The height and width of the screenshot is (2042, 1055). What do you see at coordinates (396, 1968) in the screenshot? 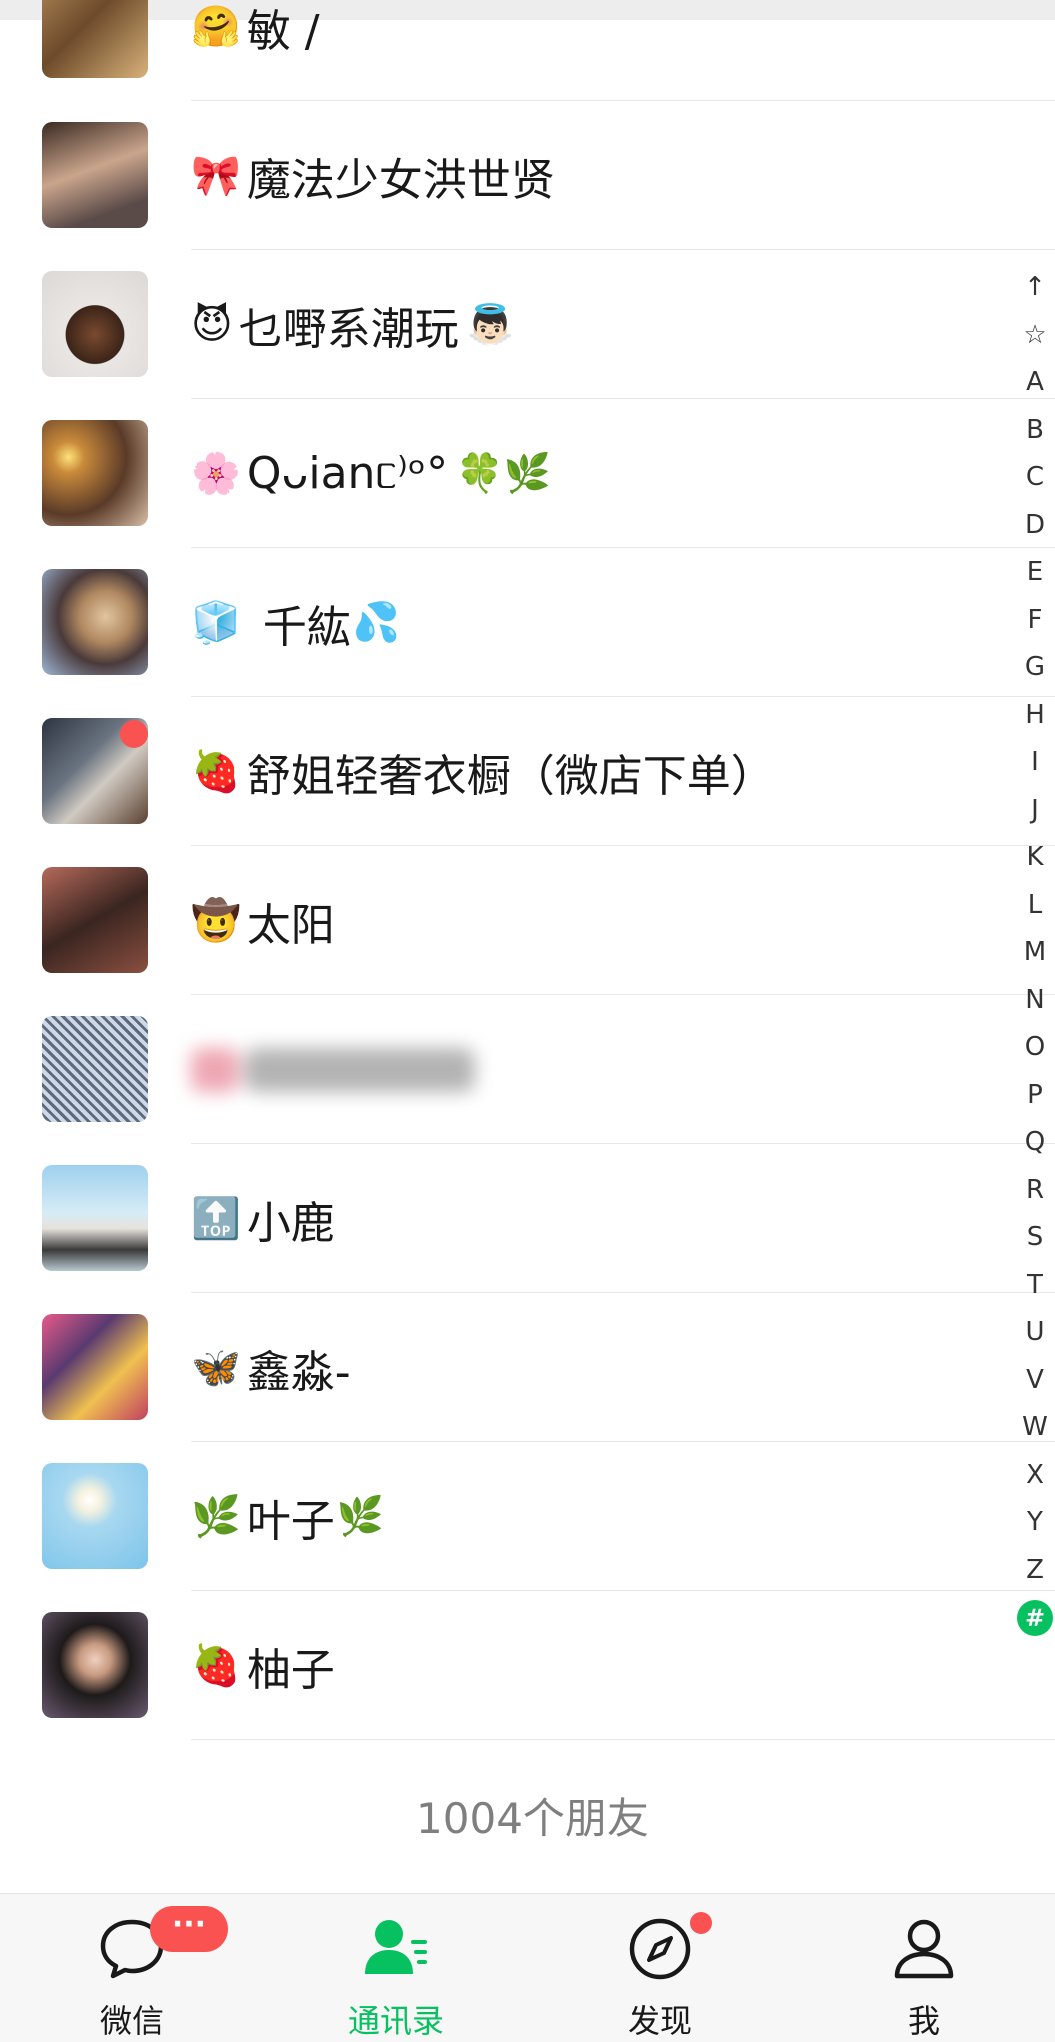
I see `tab-contacts: 通讯录` at bounding box center [396, 1968].